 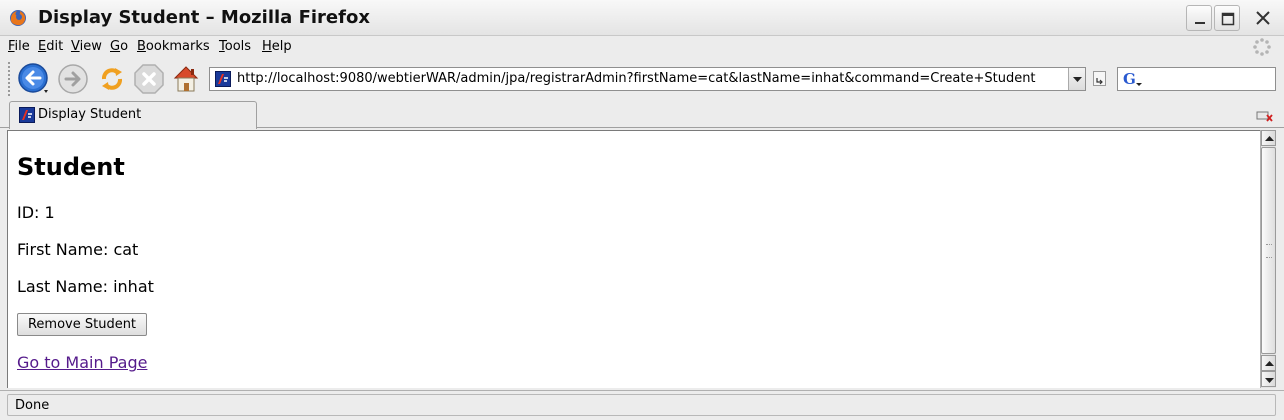 I want to click on title-bar: Display Student – Mozilla Firefox, so click(x=642, y=18).